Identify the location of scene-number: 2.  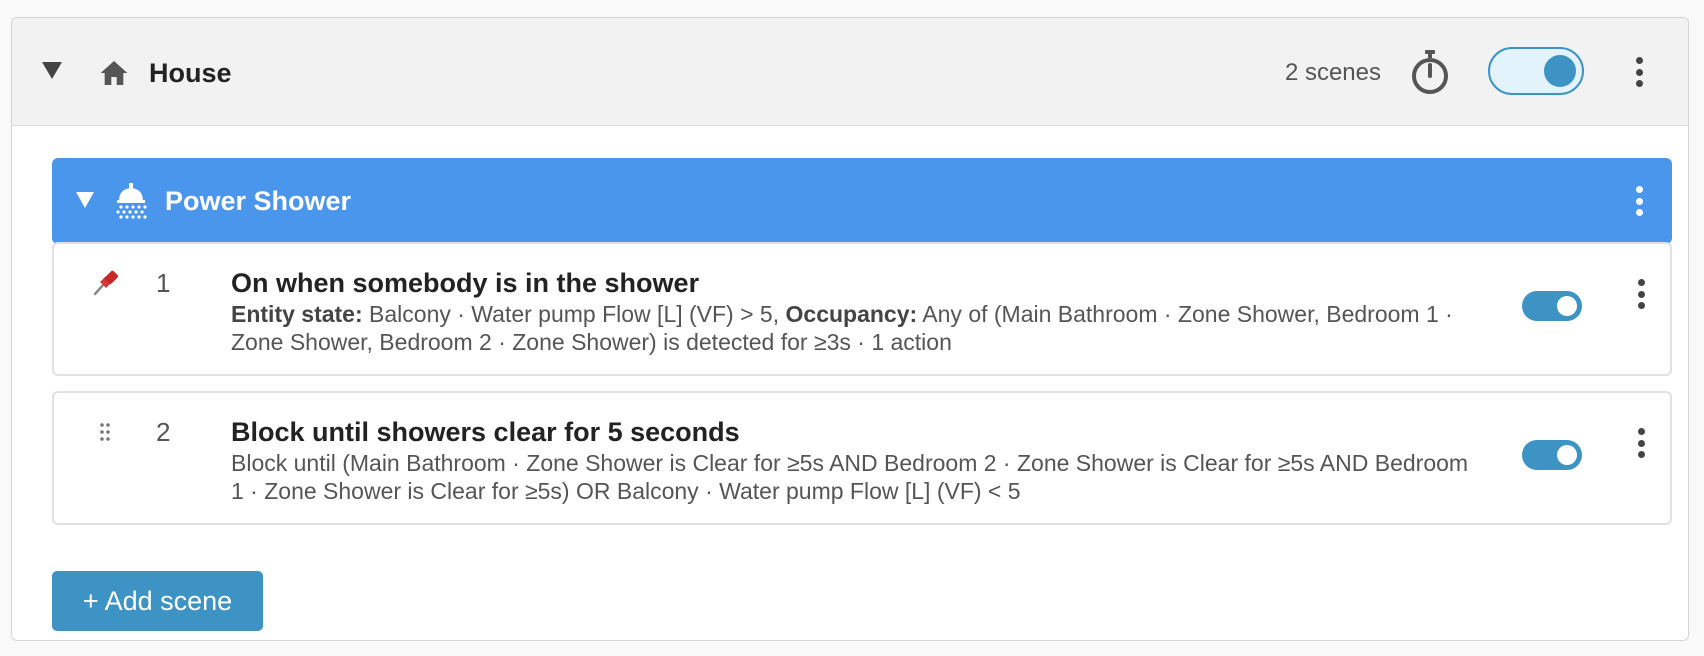
(163, 432).